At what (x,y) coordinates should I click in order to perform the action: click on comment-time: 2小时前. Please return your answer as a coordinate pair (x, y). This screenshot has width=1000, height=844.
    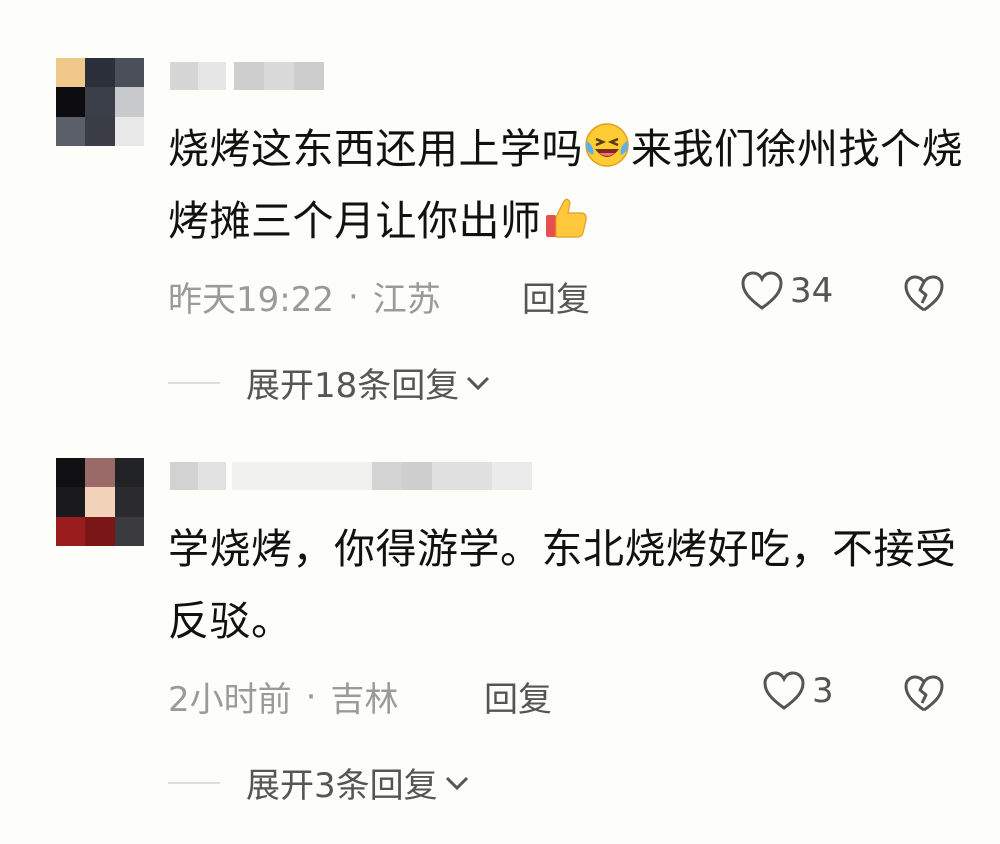
    Looking at the image, I should click on (230, 700).